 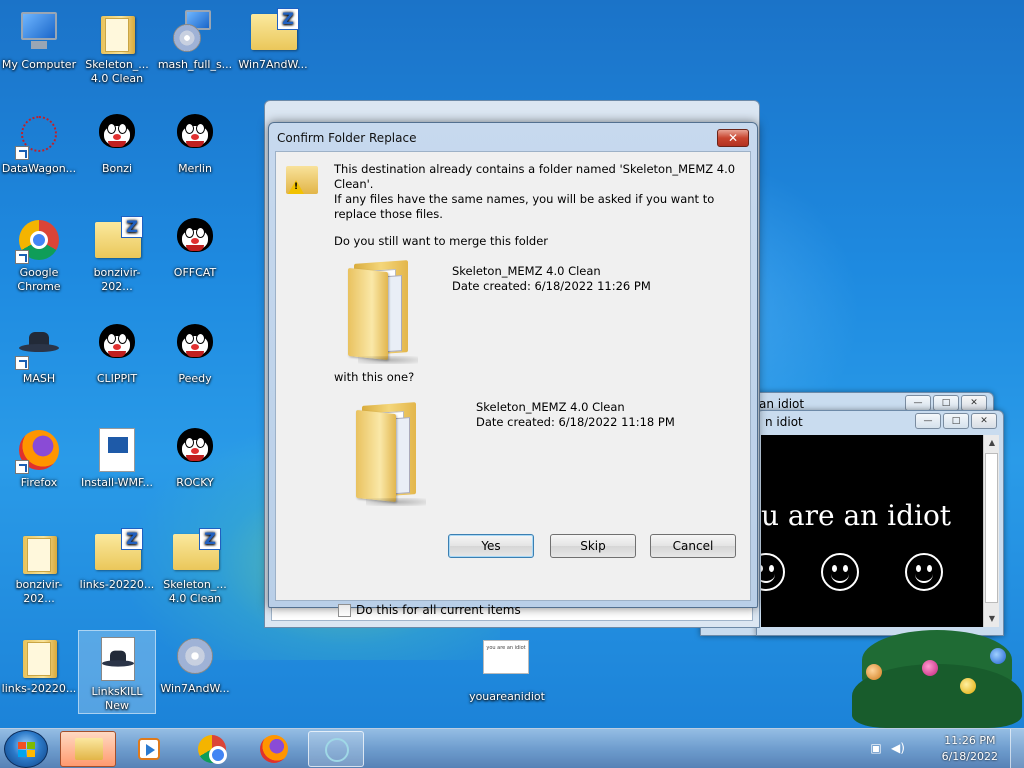 What do you see at coordinates (212, 749) in the screenshot?
I see `taskbar-chrome-button` at bounding box center [212, 749].